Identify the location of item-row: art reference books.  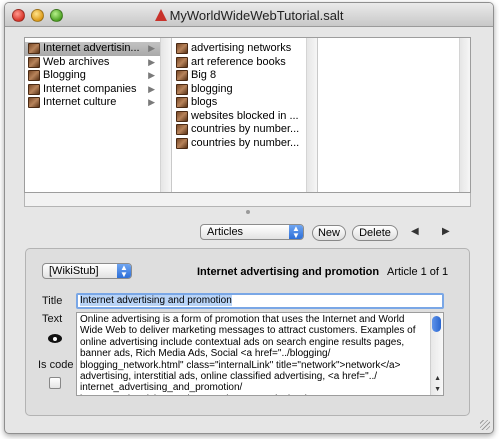
(245, 63).